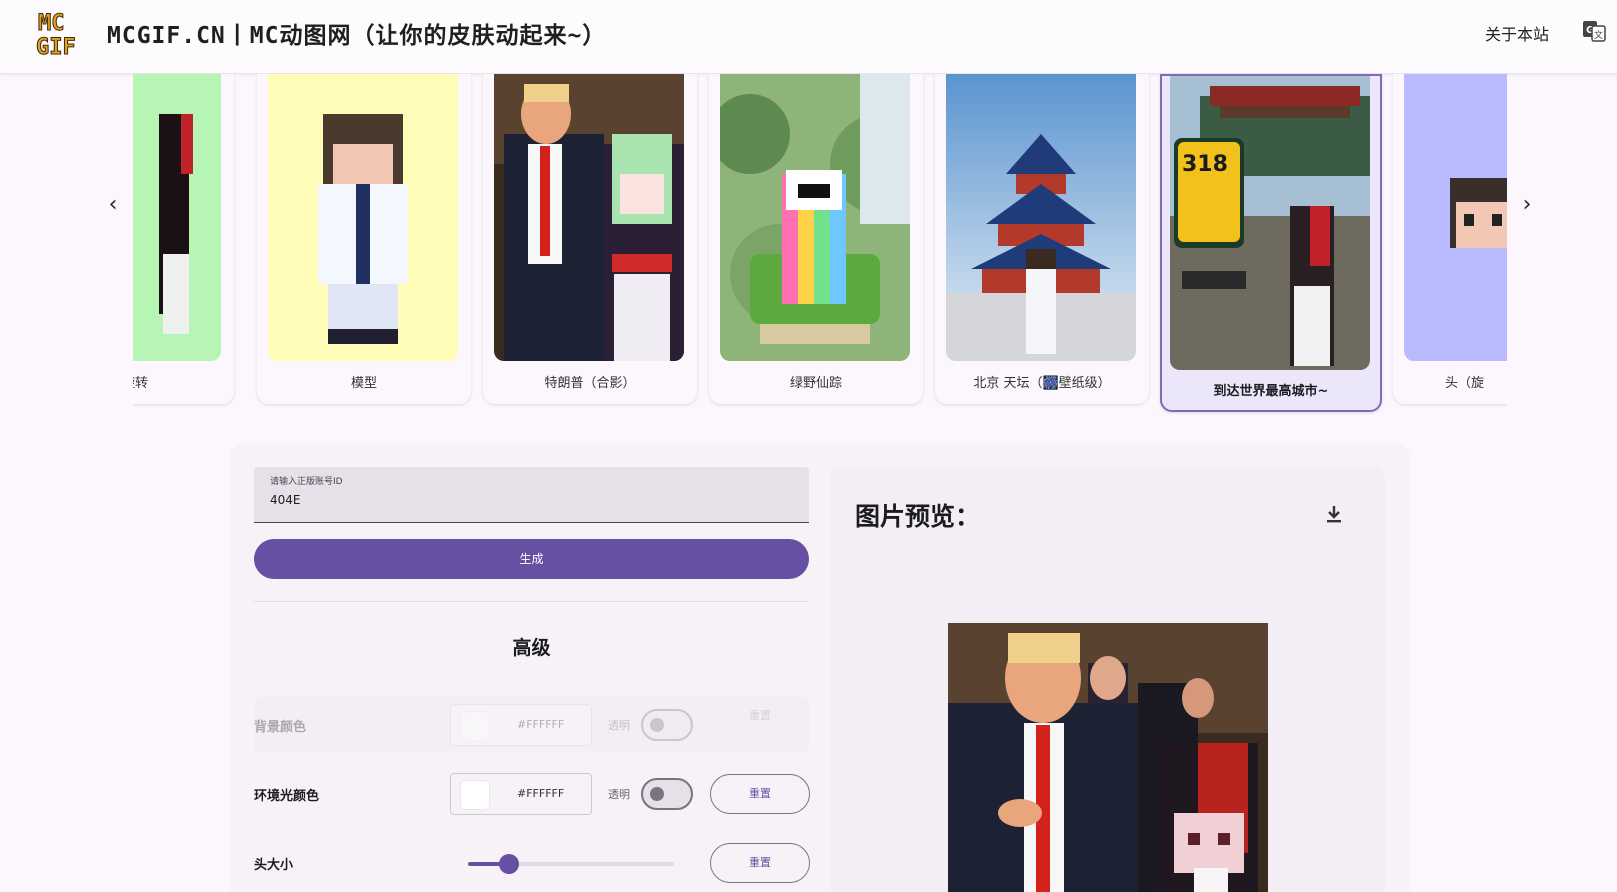 The image size is (1617, 892). I want to click on carousel-card: 头（旋, so click(1450, 239).